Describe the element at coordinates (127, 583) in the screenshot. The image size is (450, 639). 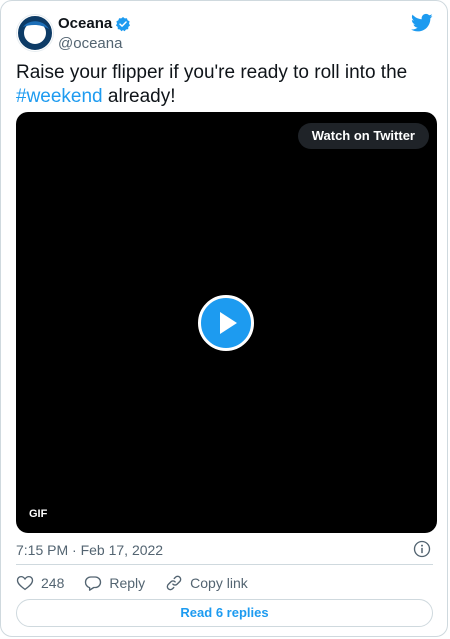
I see `reply-label: Reply` at that location.